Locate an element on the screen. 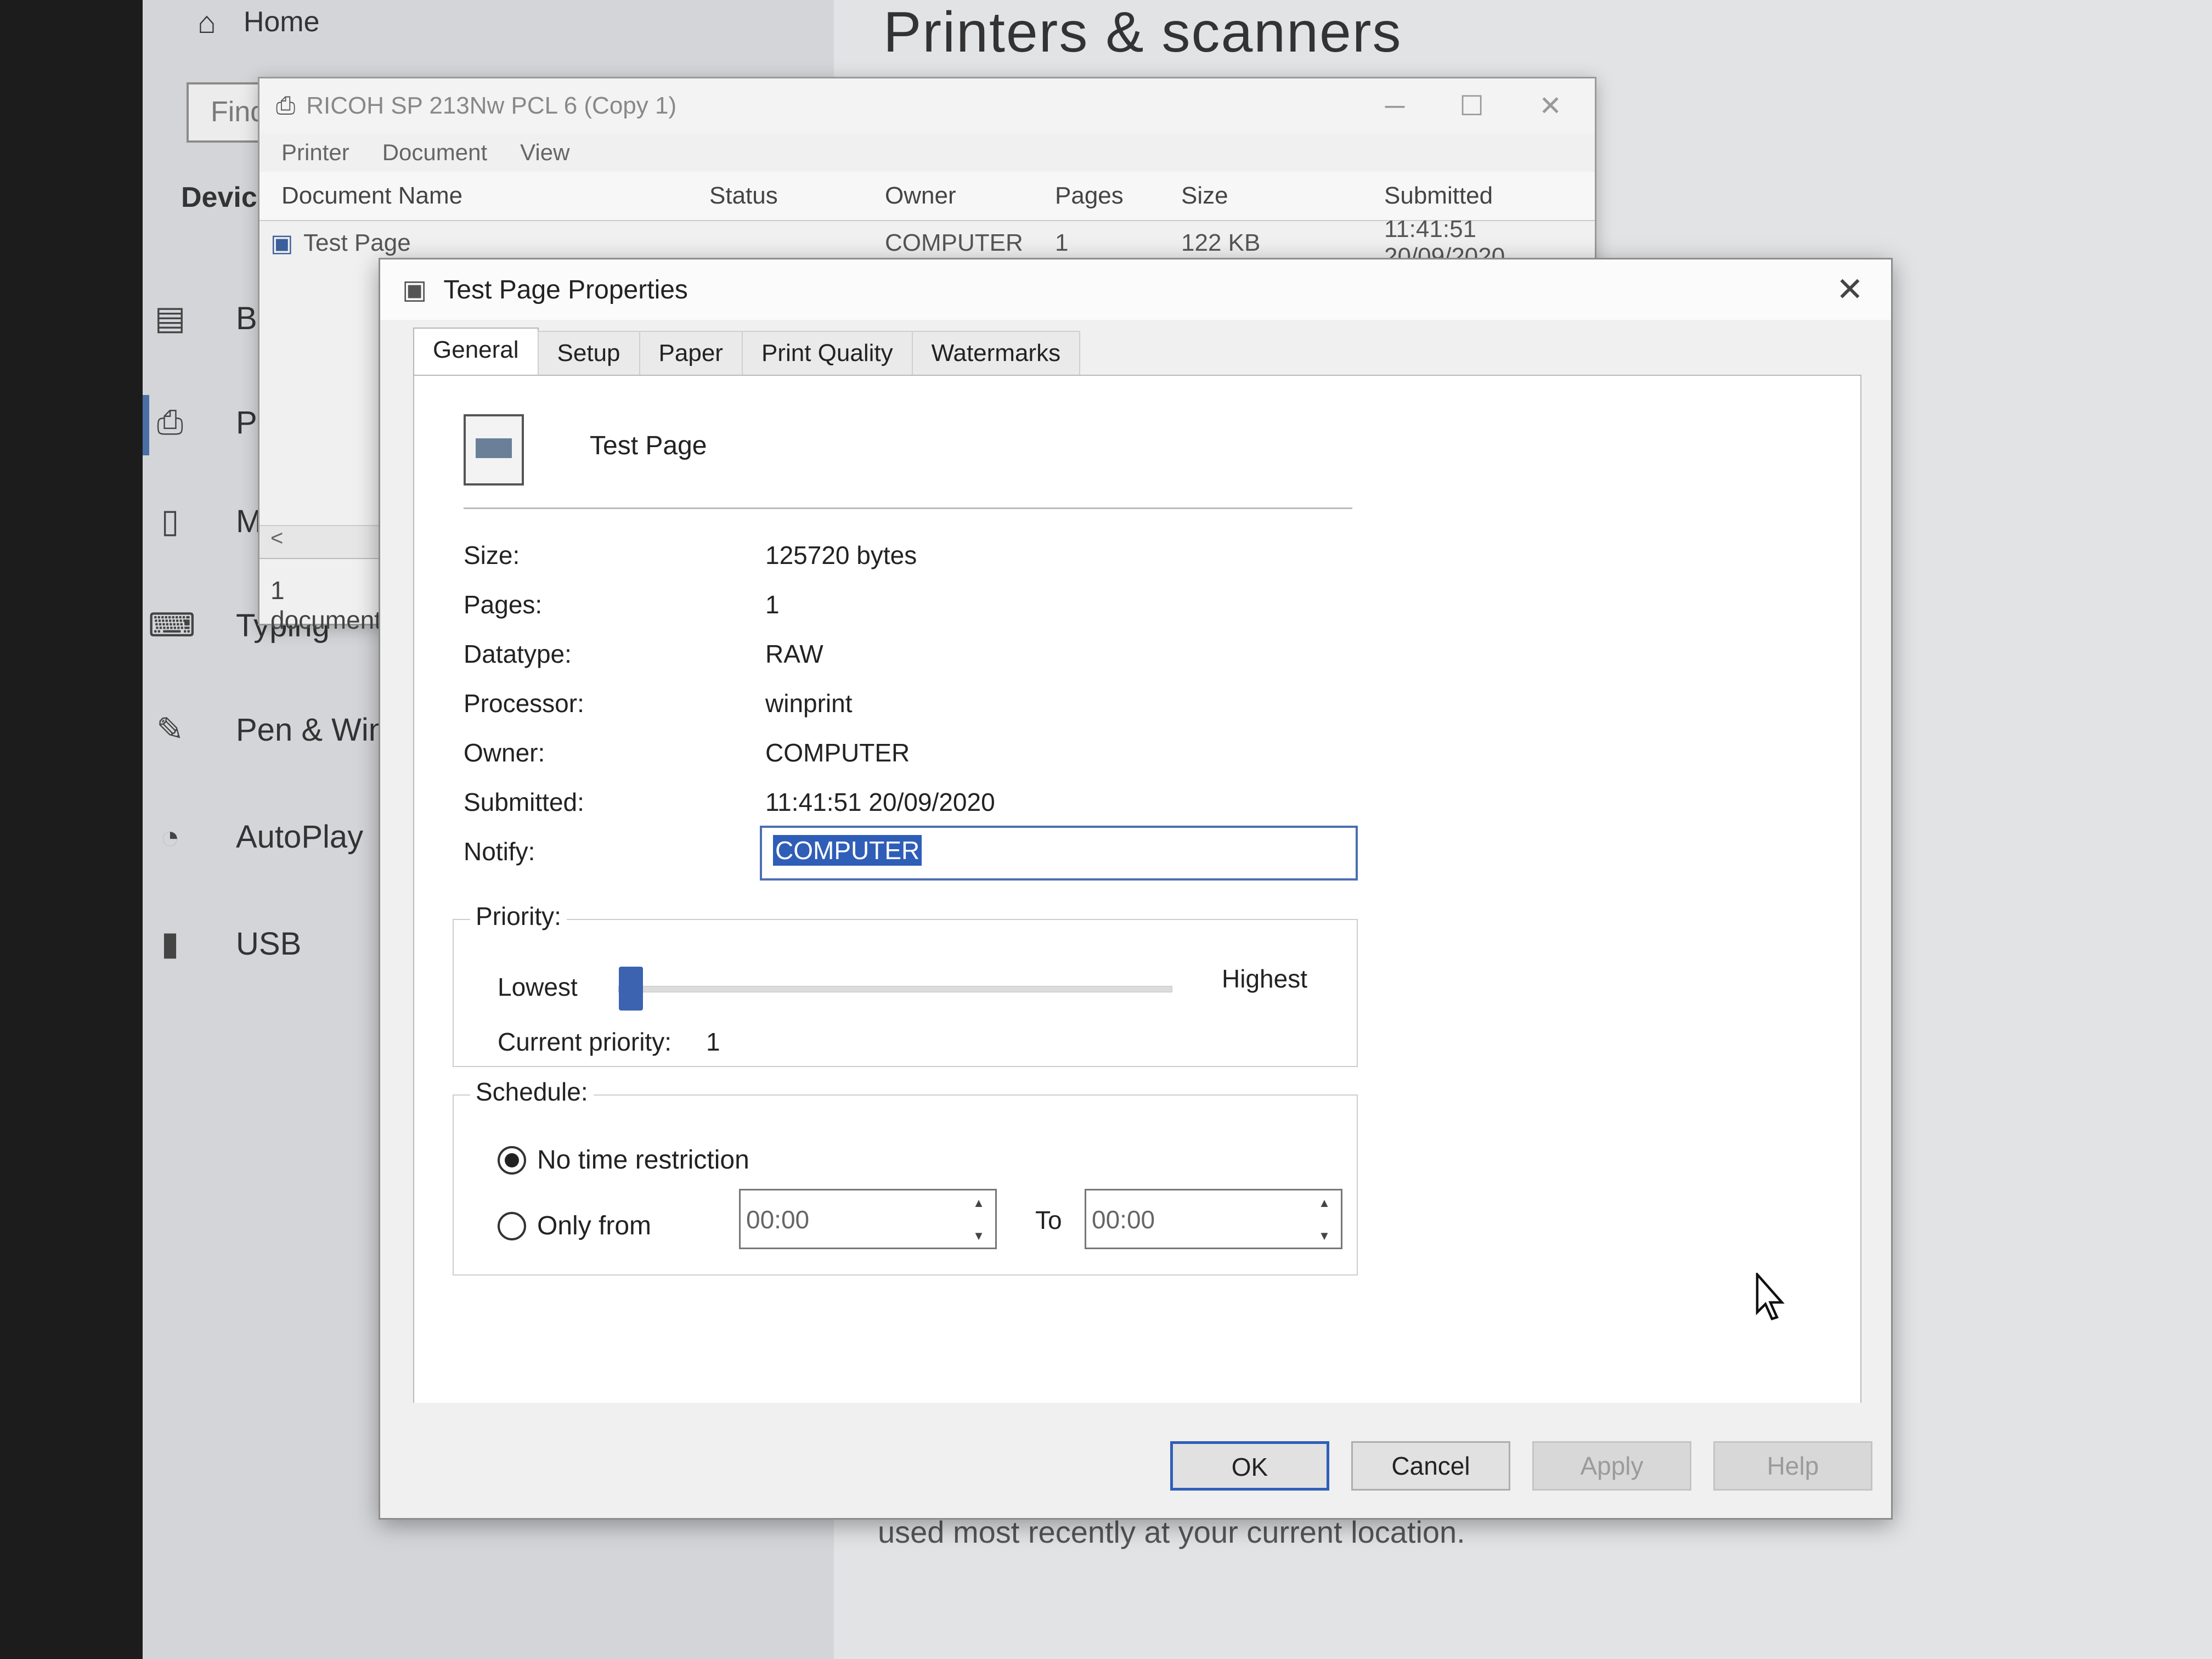 This screenshot has width=2212, height=1659. tab-setup: Setup is located at coordinates (589, 353).